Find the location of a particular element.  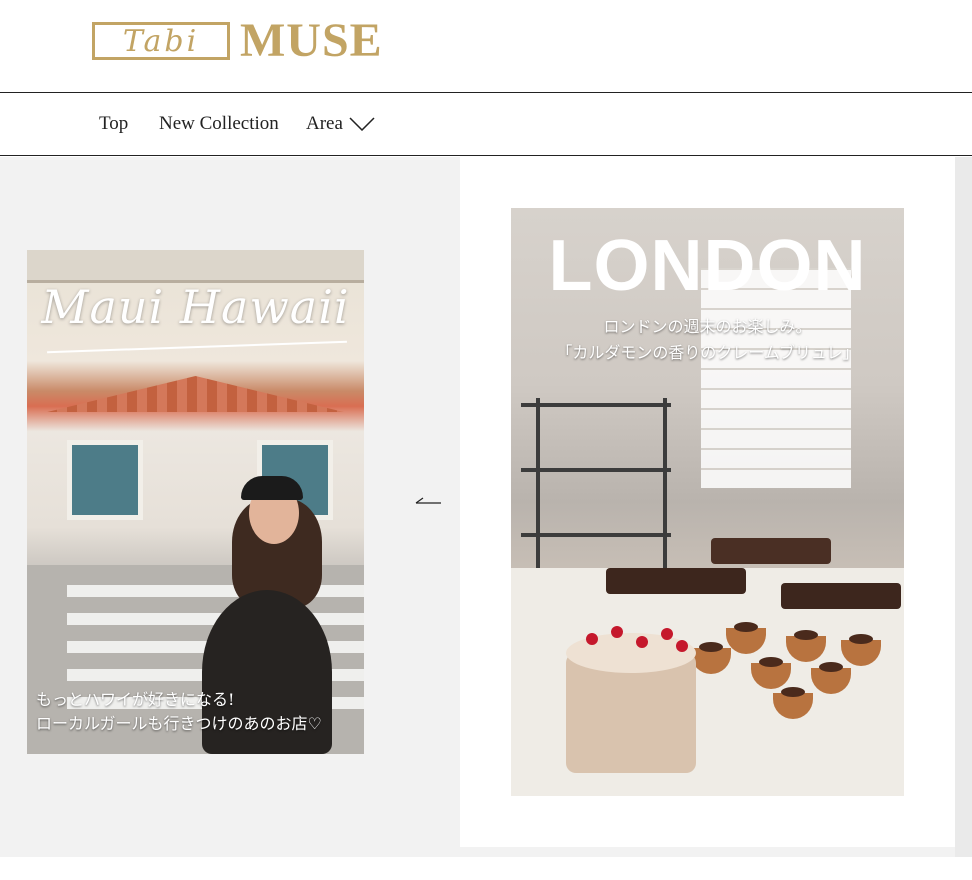

nav-item-area-label: Area is located at coordinates (324, 123).